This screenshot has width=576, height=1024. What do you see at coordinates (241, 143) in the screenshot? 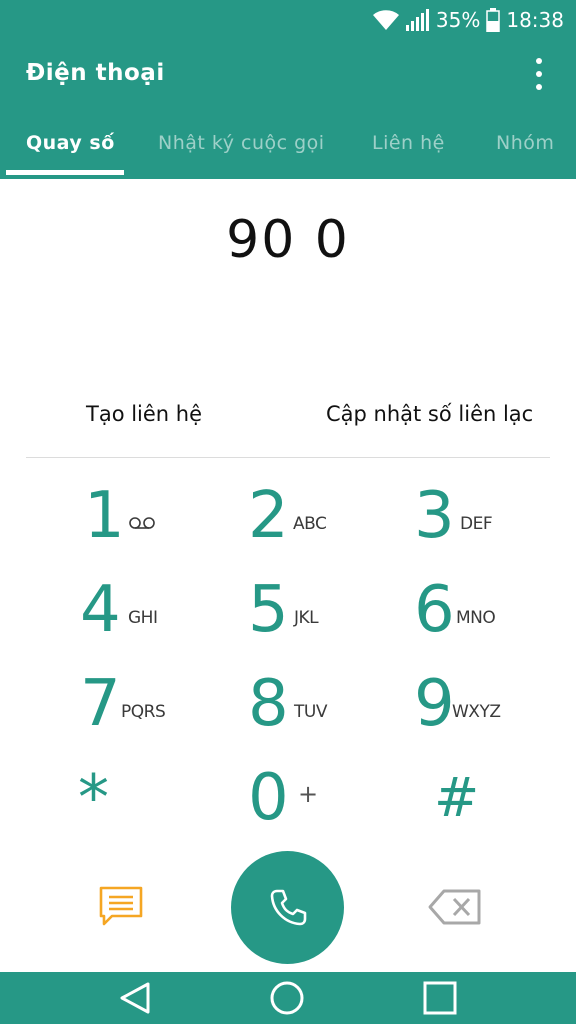
I see `tab-call-log: Nhật ký cuộc gọi` at bounding box center [241, 143].